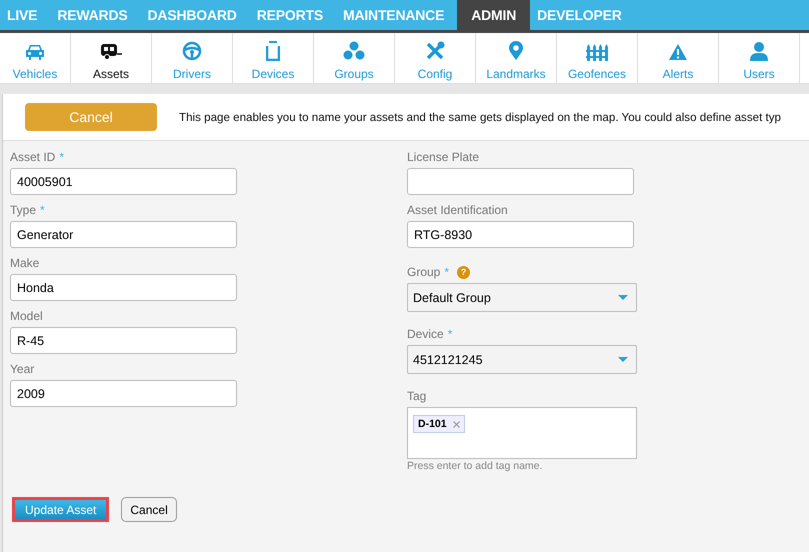 The width and height of the screenshot is (809, 552). What do you see at coordinates (26, 316) in the screenshot?
I see `field-label: Model` at bounding box center [26, 316].